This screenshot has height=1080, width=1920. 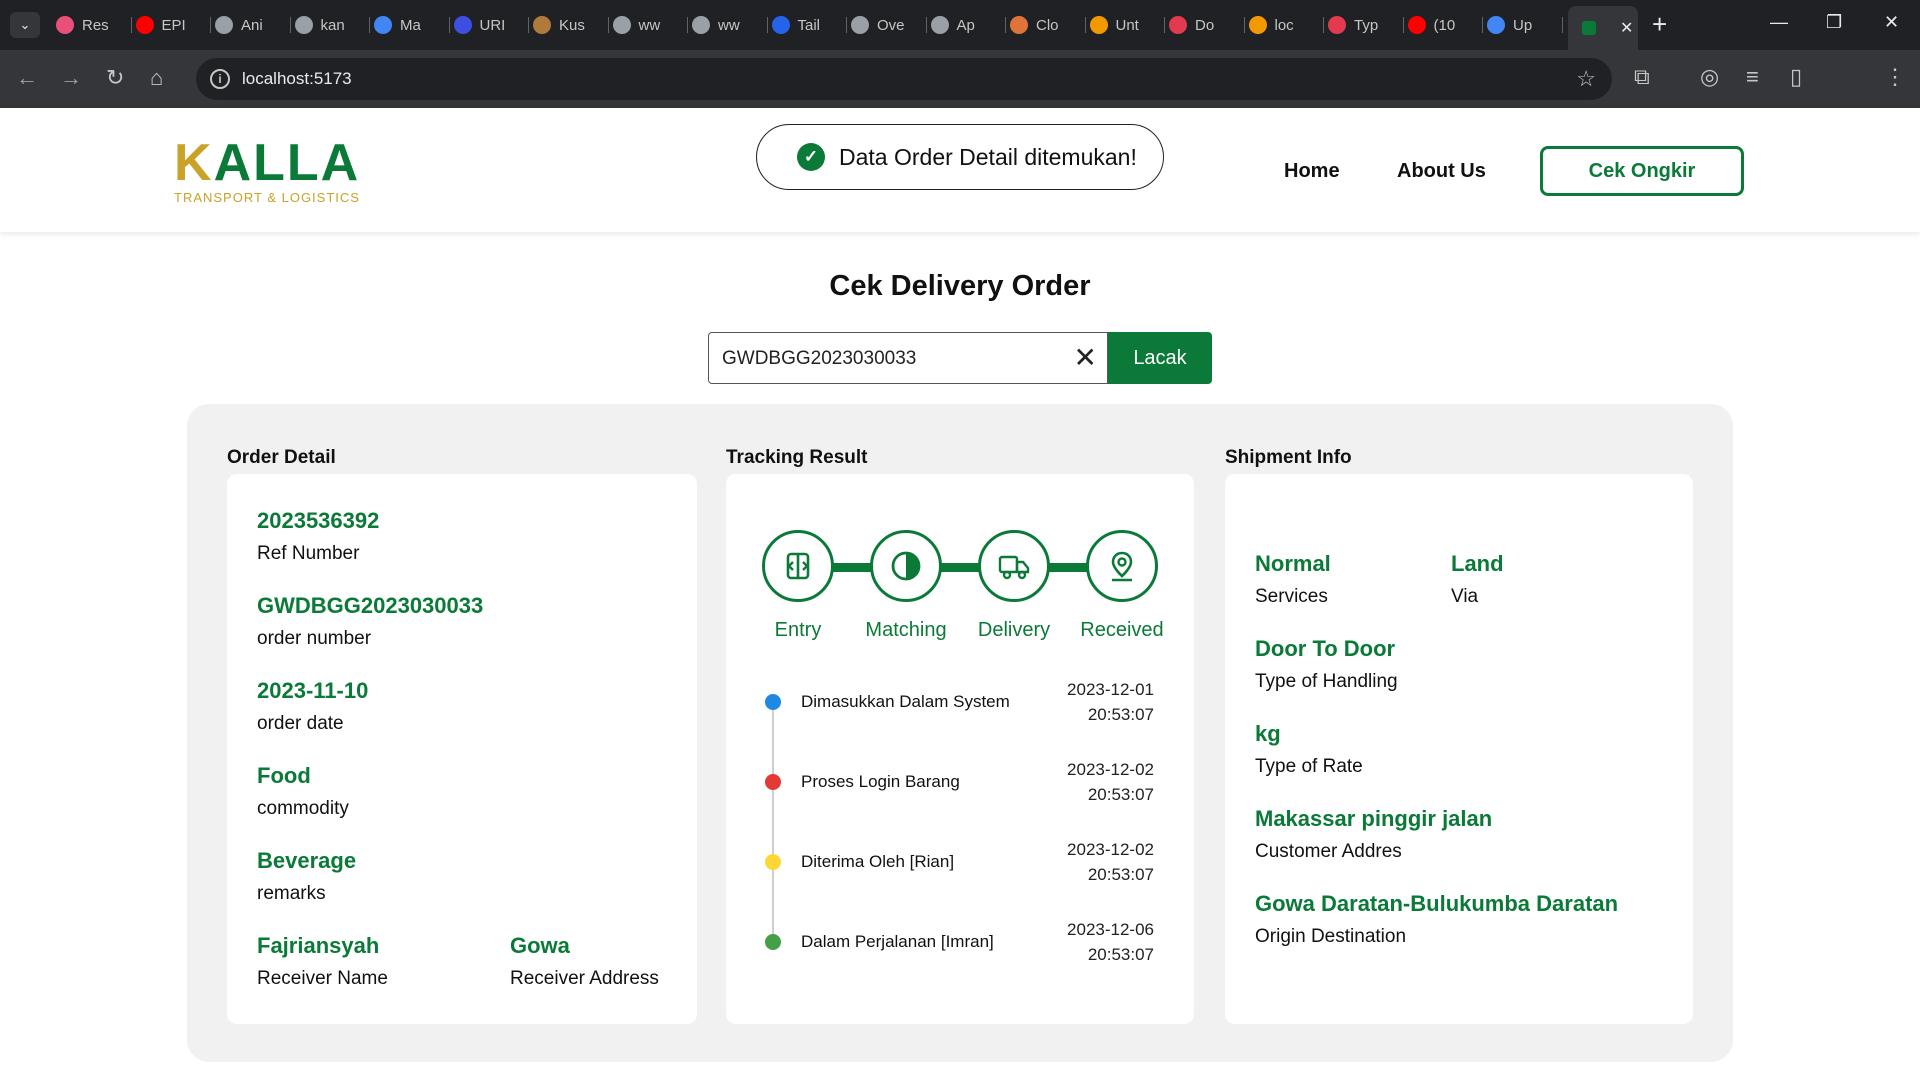 I want to click on via-label: Via, so click(x=1465, y=596).